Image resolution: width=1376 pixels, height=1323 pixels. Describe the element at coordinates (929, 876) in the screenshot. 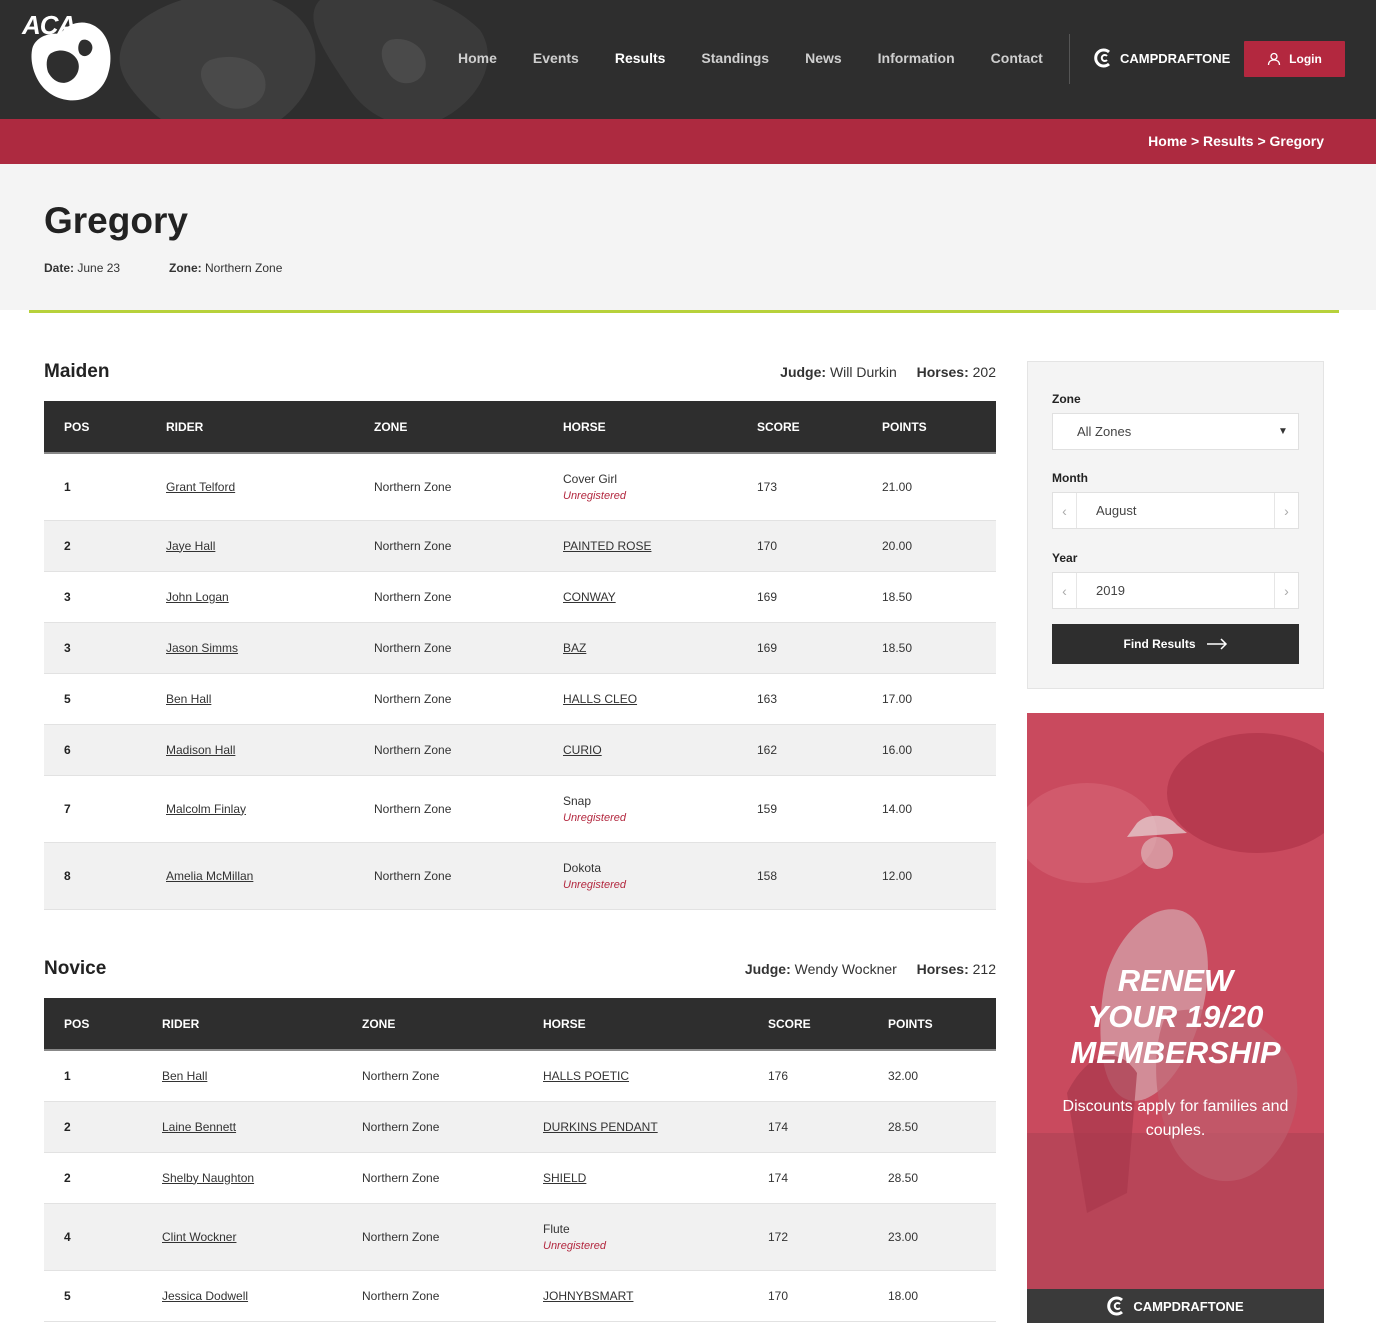

I see `points-cell: 12.00` at that location.